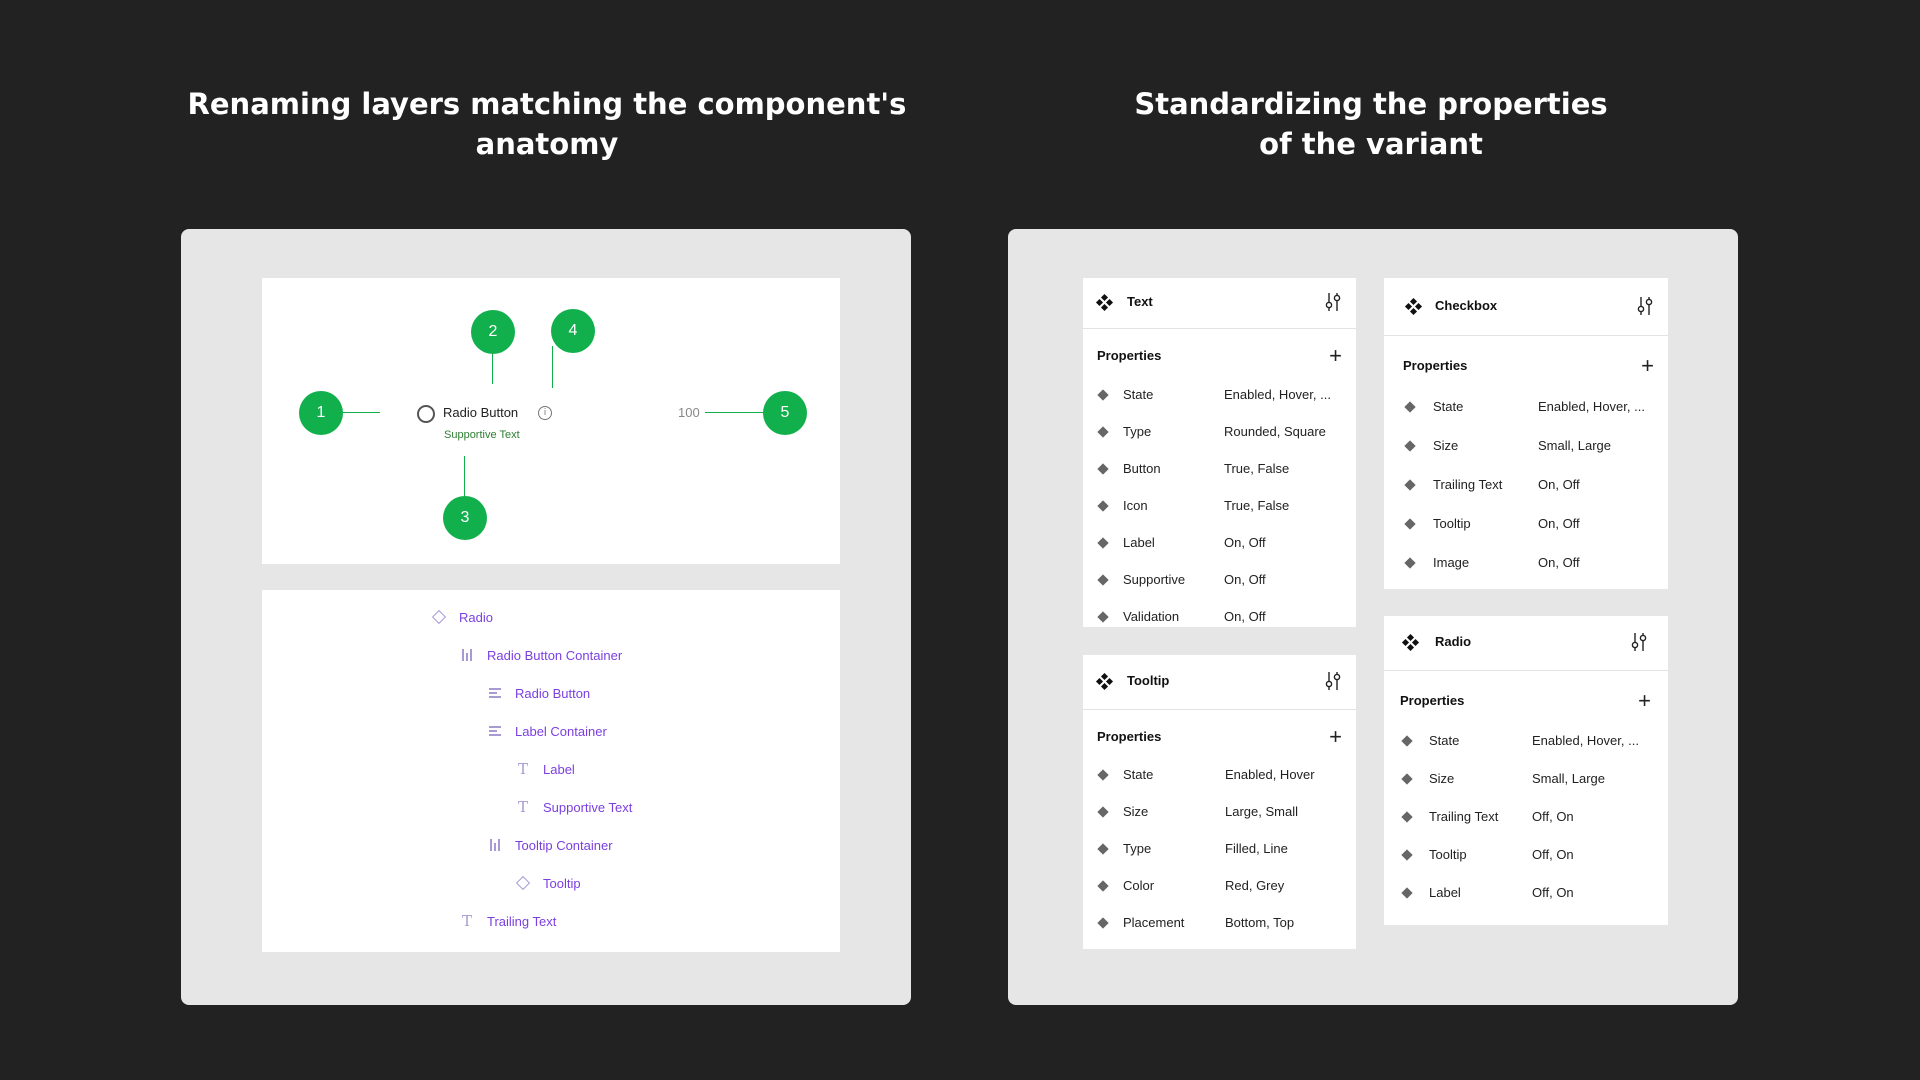 Image resolution: width=1920 pixels, height=1080 pixels. I want to click on property-row: Type Rounded, Square, so click(1219, 433).